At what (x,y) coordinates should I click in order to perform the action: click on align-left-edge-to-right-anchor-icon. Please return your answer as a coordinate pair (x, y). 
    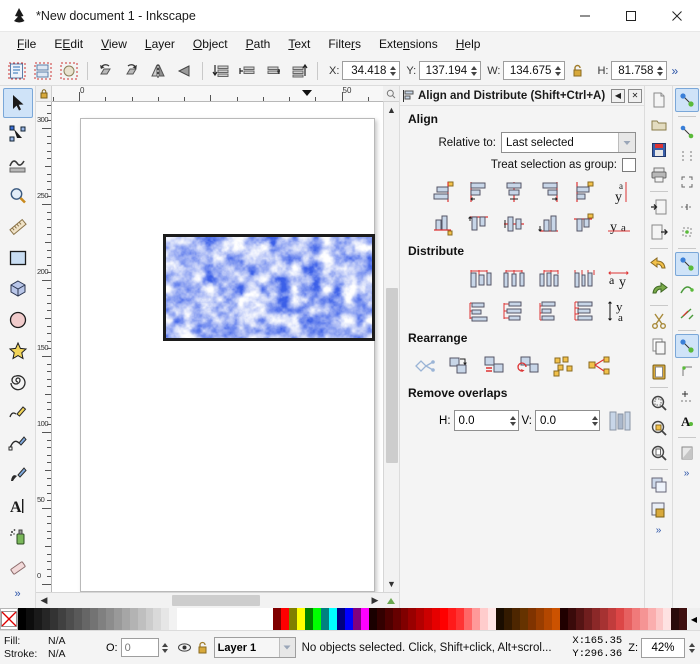
    Looking at the image, I should click on (584, 191).